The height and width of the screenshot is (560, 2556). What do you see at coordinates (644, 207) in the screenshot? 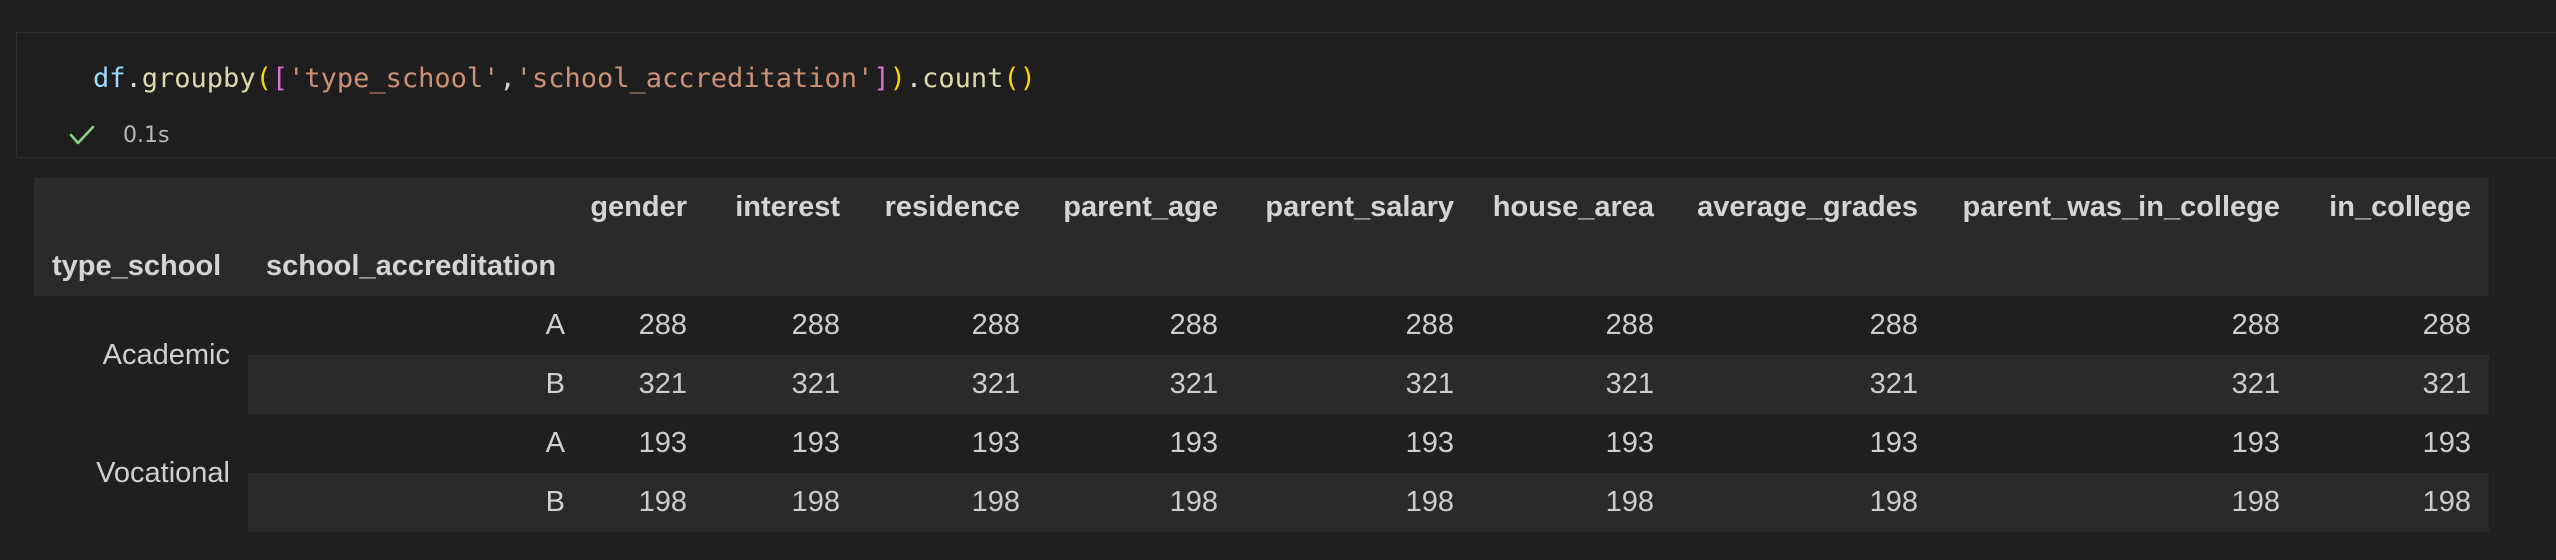
I see `column-header: gender` at bounding box center [644, 207].